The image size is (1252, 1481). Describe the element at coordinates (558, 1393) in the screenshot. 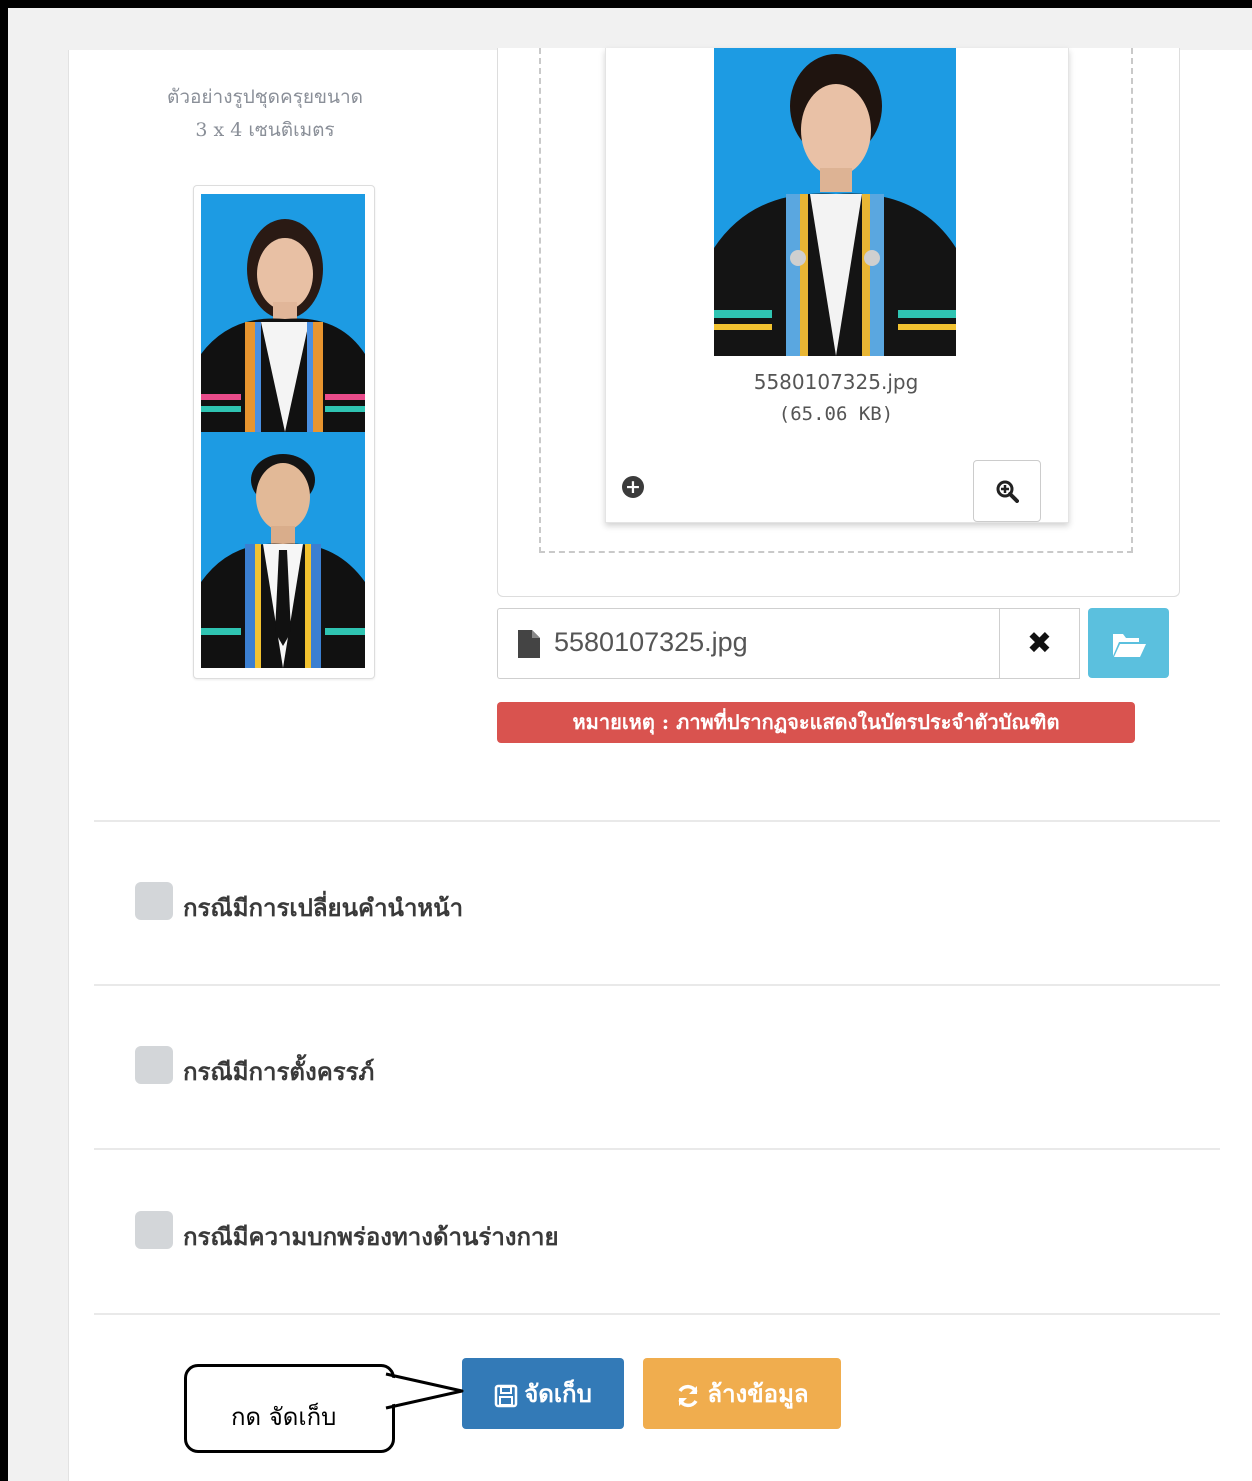

I see `save-button-label: จัดเก็บ` at that location.